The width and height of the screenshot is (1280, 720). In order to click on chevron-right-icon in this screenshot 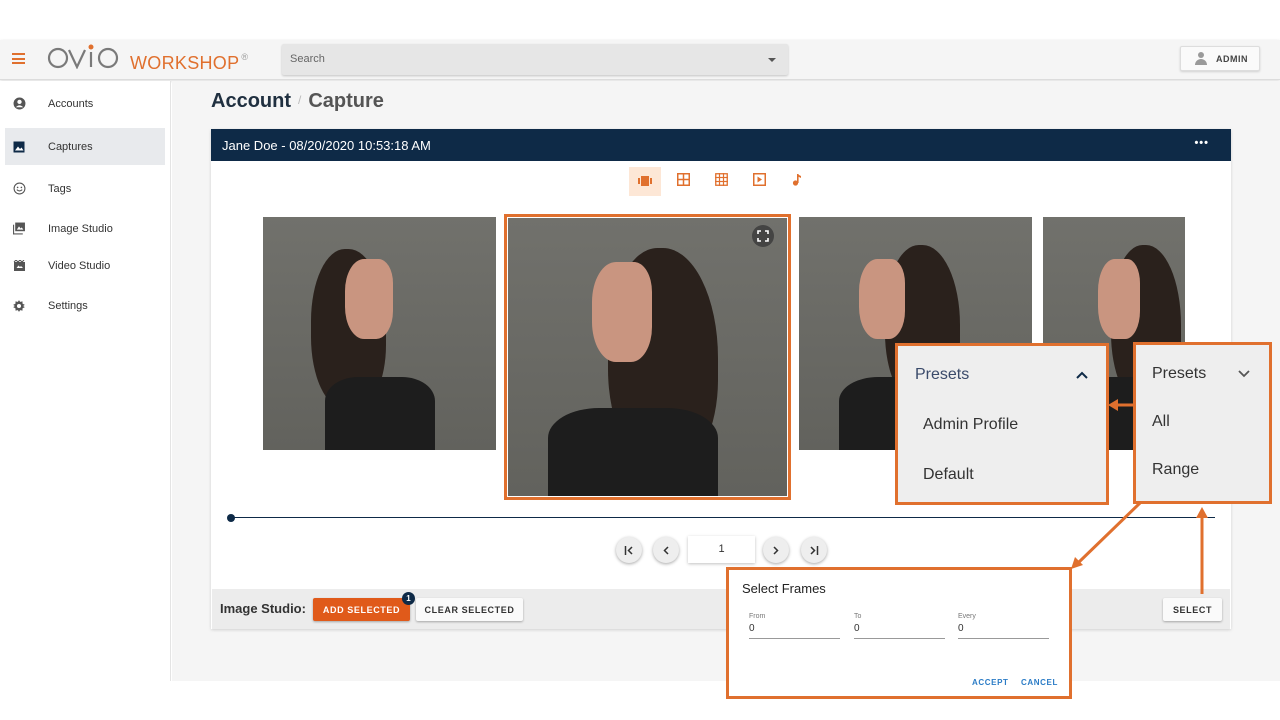, I will do `click(776, 550)`.